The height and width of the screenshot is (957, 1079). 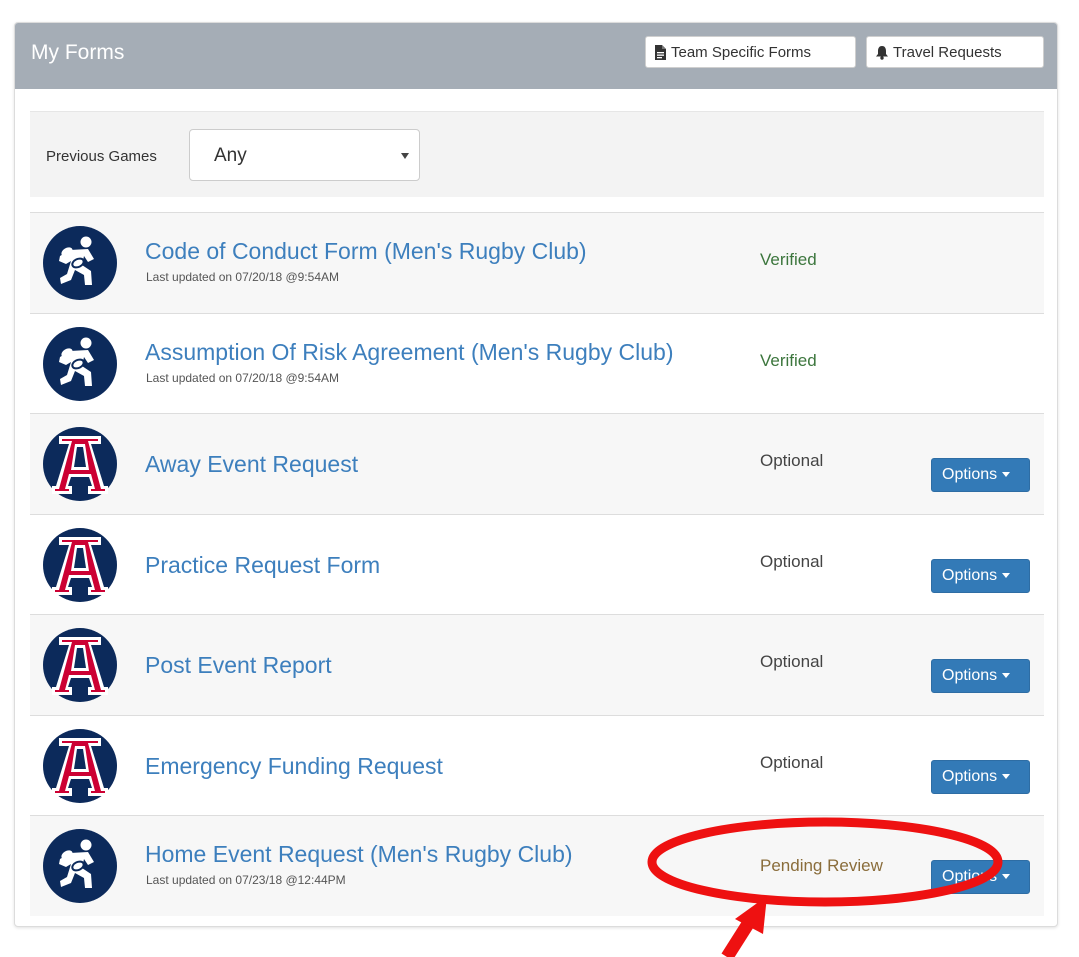 I want to click on form-title: Away Event Request, so click(x=252, y=464).